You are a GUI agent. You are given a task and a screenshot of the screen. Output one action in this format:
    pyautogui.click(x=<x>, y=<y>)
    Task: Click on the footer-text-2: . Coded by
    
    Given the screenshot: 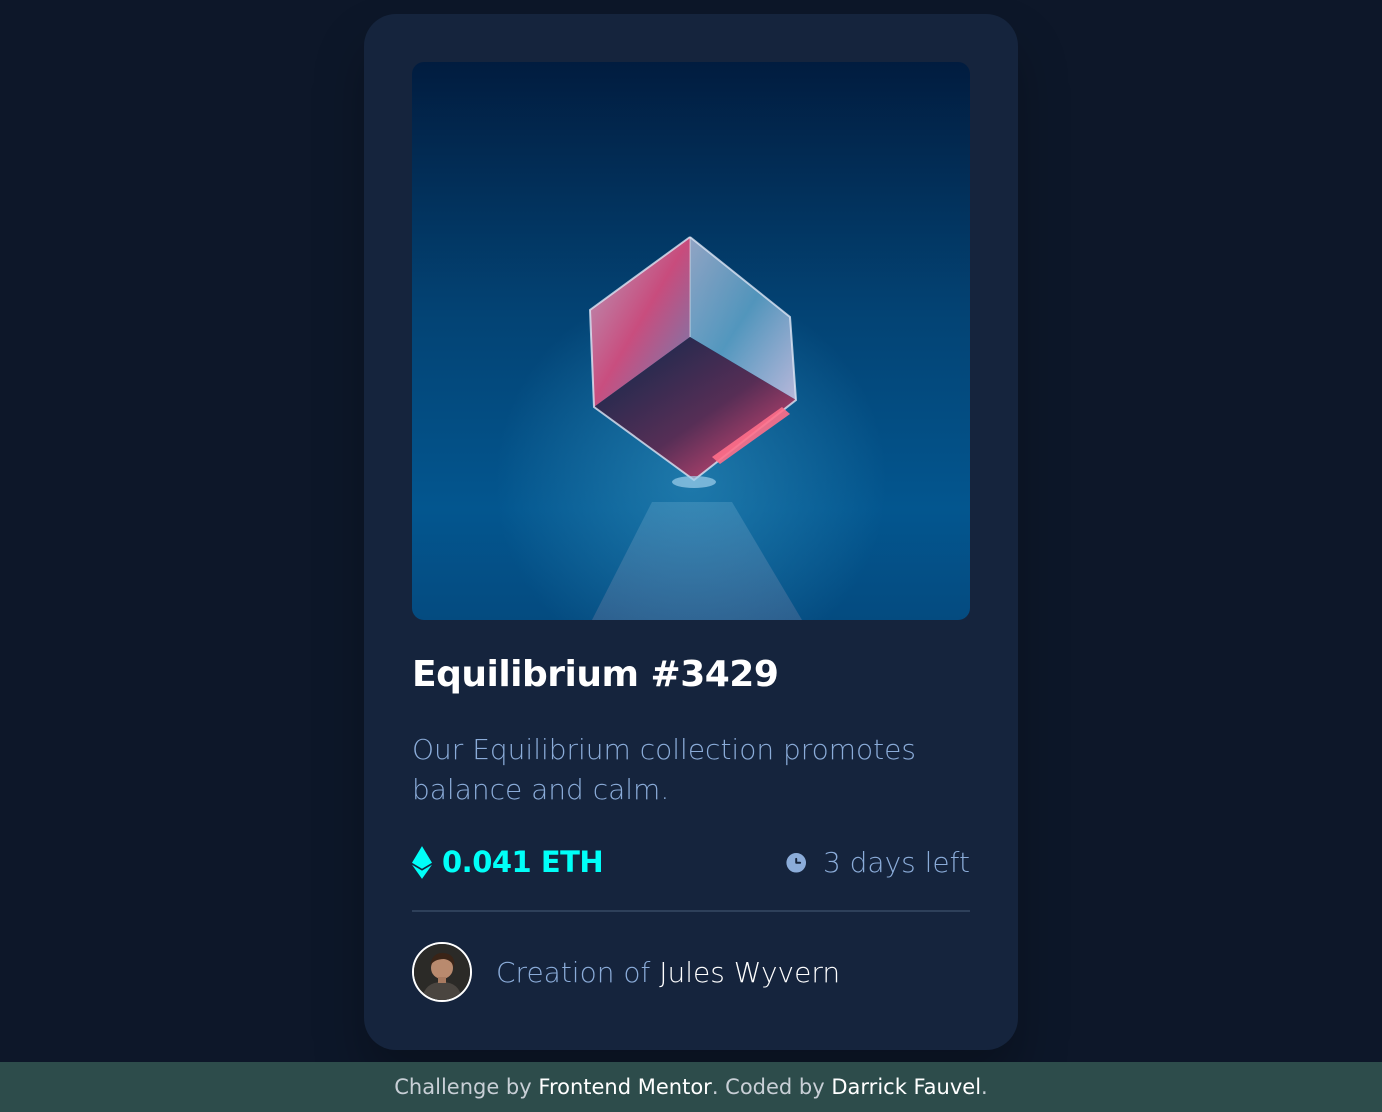 What is the action you would take?
    pyautogui.click(x=768, y=1087)
    